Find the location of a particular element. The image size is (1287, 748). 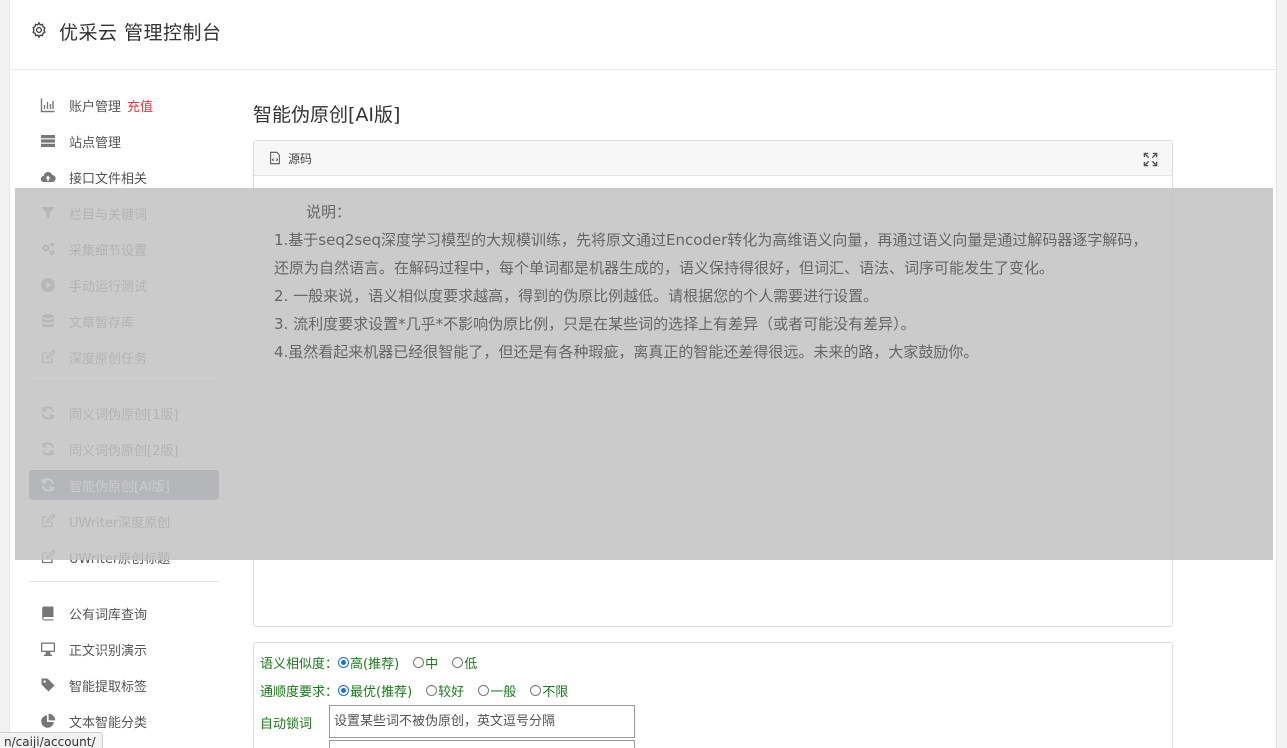

tag-icon is located at coordinates (48, 685).